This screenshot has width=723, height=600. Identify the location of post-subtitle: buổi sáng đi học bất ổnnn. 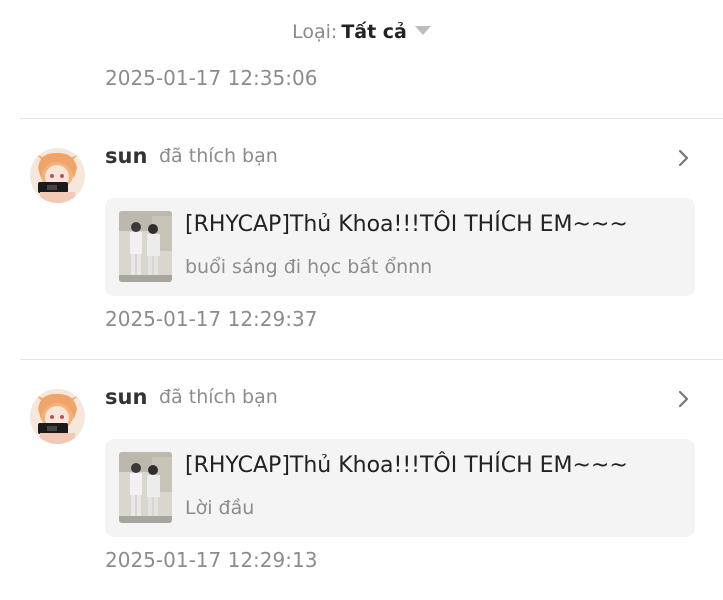
(309, 267).